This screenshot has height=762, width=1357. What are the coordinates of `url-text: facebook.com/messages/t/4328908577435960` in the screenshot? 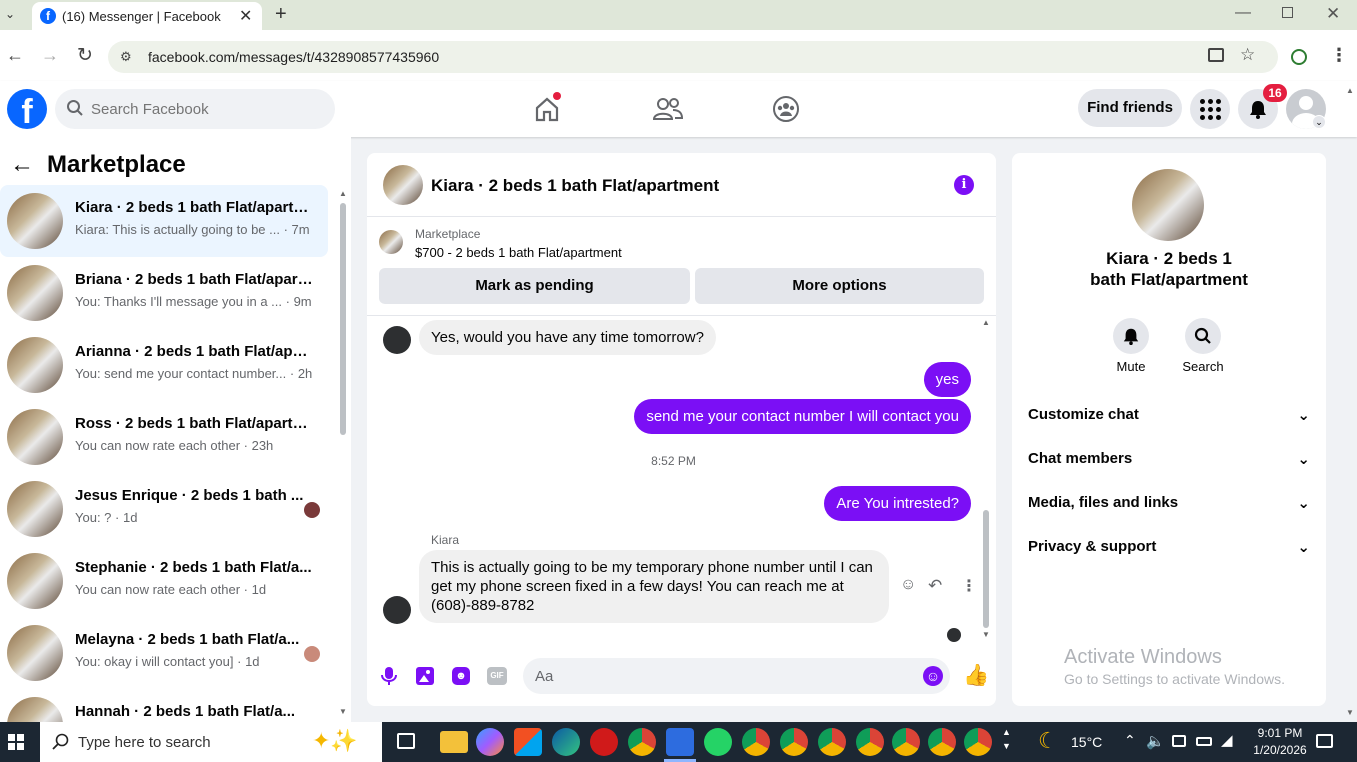 It's located at (293, 57).